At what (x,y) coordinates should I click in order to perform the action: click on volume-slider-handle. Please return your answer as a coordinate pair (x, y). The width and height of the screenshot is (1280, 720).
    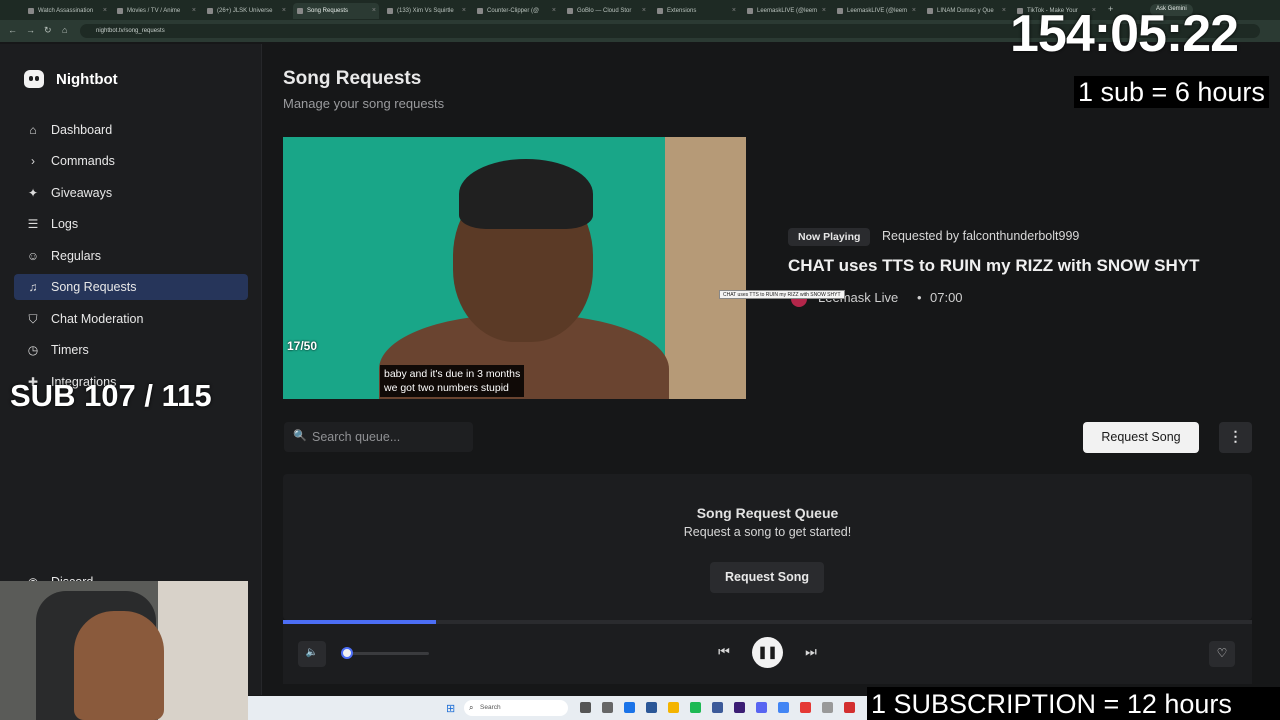
    Looking at the image, I should click on (347, 653).